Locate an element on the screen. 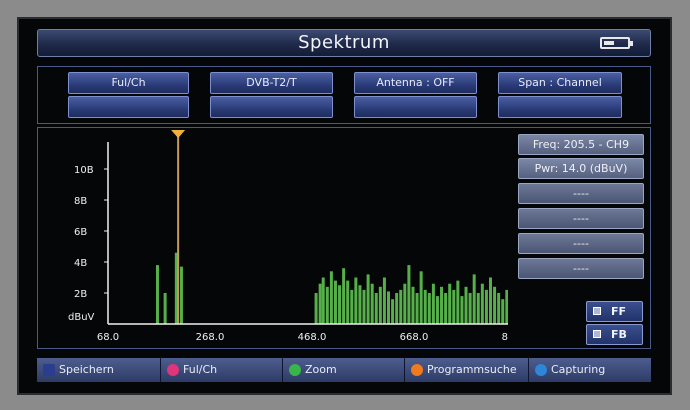 The image size is (690, 410). ff-toggle-label: FF is located at coordinates (619, 311).